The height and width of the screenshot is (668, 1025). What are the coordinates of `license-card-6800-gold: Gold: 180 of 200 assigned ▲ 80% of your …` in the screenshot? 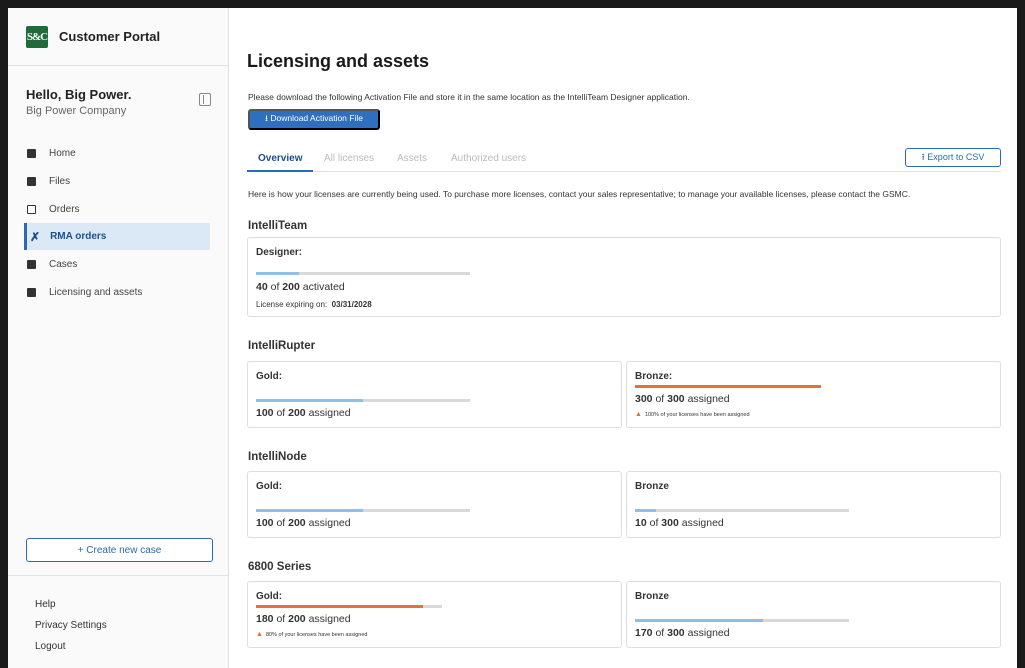 It's located at (434, 614).